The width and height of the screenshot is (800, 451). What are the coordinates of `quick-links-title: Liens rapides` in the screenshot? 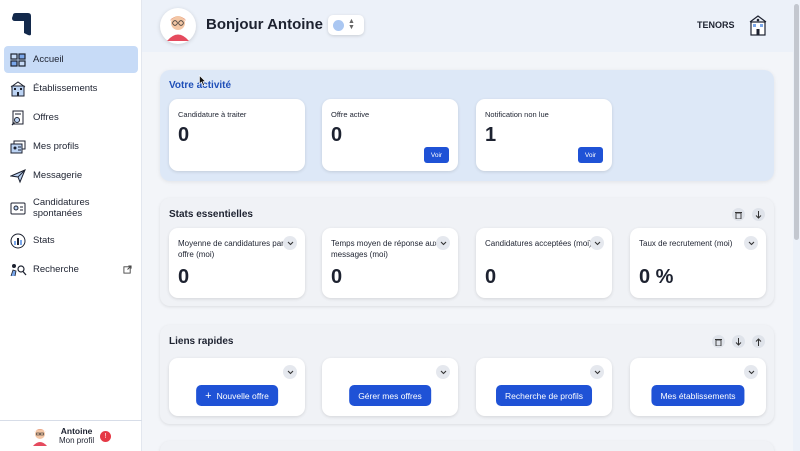 It's located at (201, 341).